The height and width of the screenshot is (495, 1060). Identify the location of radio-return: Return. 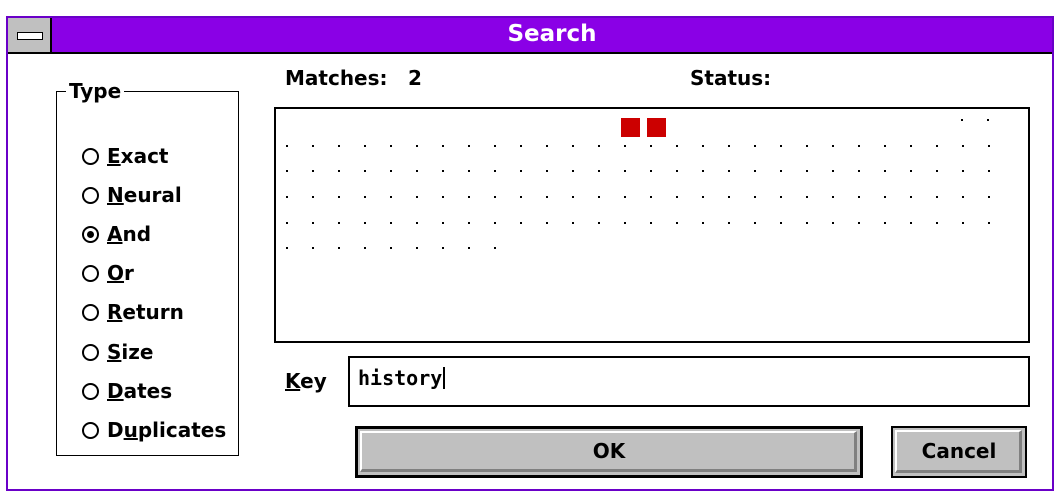
(133, 312).